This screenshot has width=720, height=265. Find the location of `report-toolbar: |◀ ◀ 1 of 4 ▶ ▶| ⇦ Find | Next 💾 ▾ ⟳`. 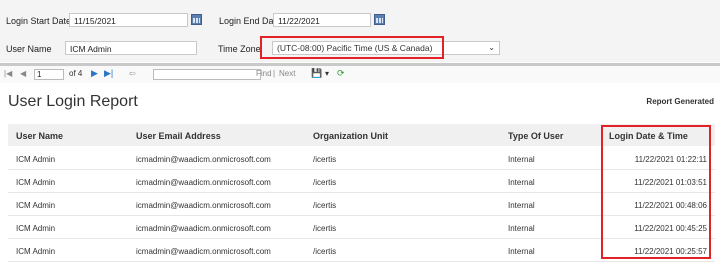

report-toolbar: |◀ ◀ 1 of 4 ▶ ▶| ⇦ Find | Next 💾 ▾ ⟳ is located at coordinates (360, 73).